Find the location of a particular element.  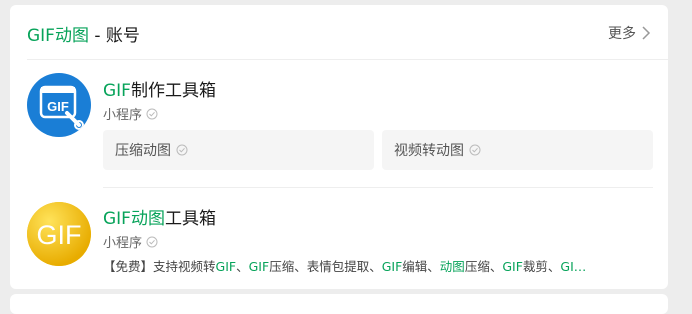

service-button-compress: 压缩动图 is located at coordinates (238, 150).